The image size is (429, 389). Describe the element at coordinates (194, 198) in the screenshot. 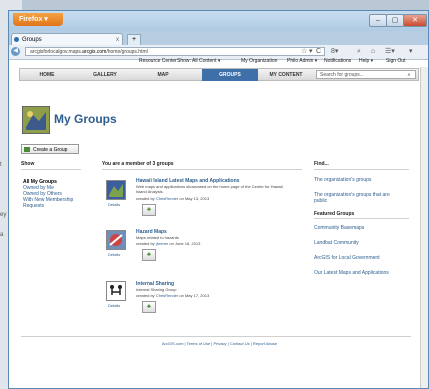

I see `created-date: on May 13, 2013` at that location.